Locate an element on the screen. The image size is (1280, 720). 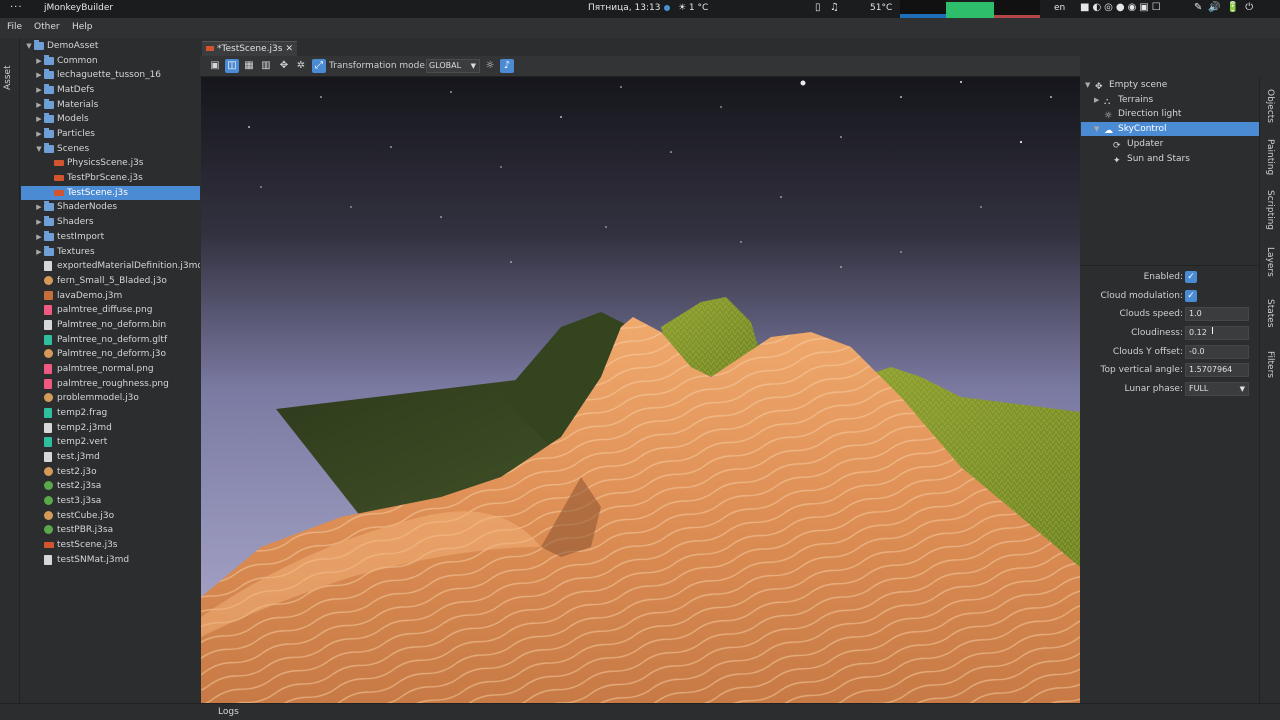
tree-item: temp2.j3md is located at coordinates (110, 428).